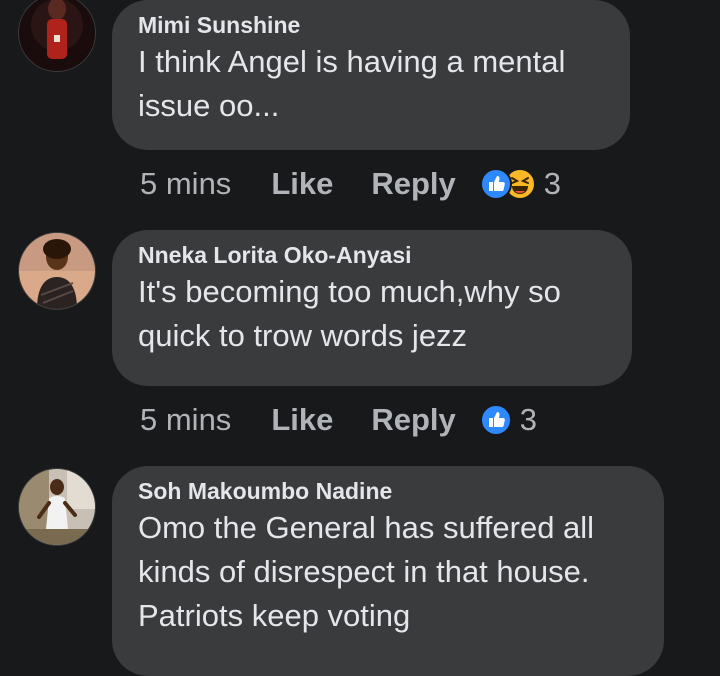  I want to click on comment-text: kinds of disrespect in that house., so click(364, 571).